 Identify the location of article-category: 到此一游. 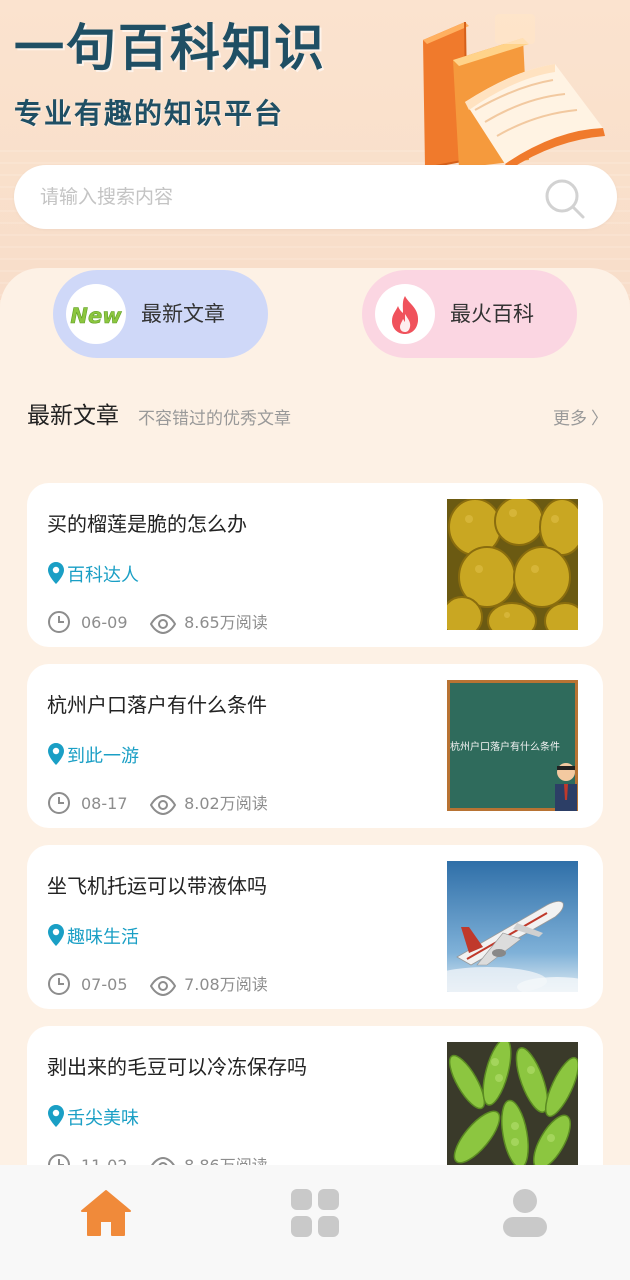
(93, 756).